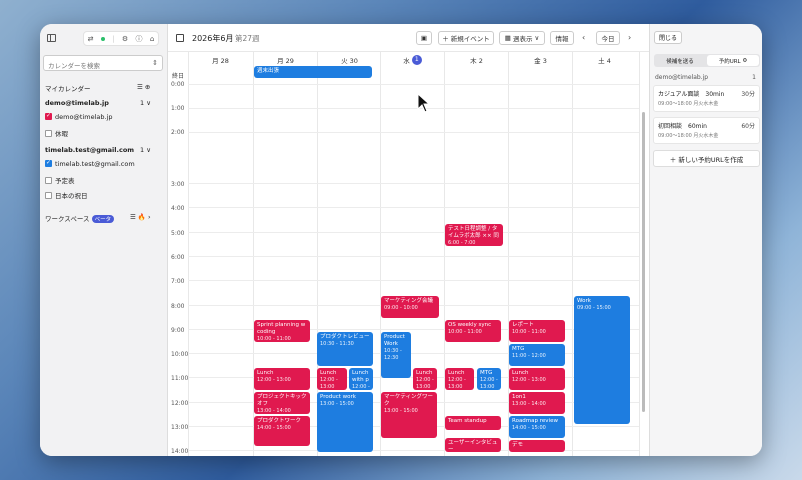 The width and height of the screenshot is (802, 480). I want to click on calendar-event: 週末出張, so click(313, 72).